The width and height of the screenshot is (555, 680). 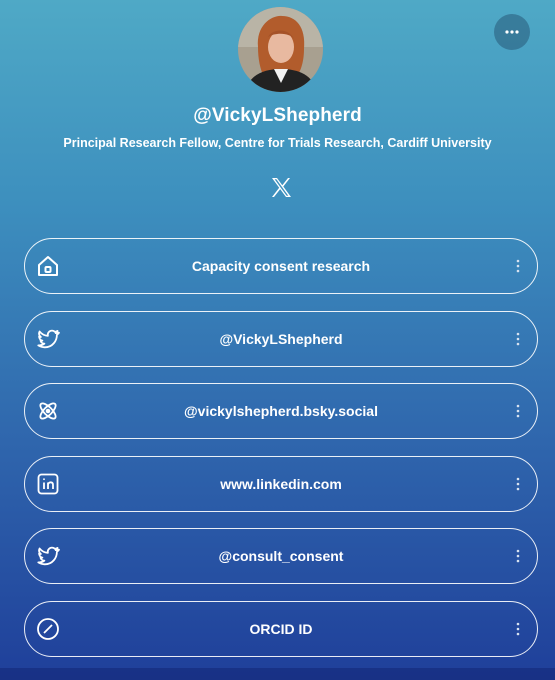 What do you see at coordinates (48, 484) in the screenshot?
I see `linkedin-icon` at bounding box center [48, 484].